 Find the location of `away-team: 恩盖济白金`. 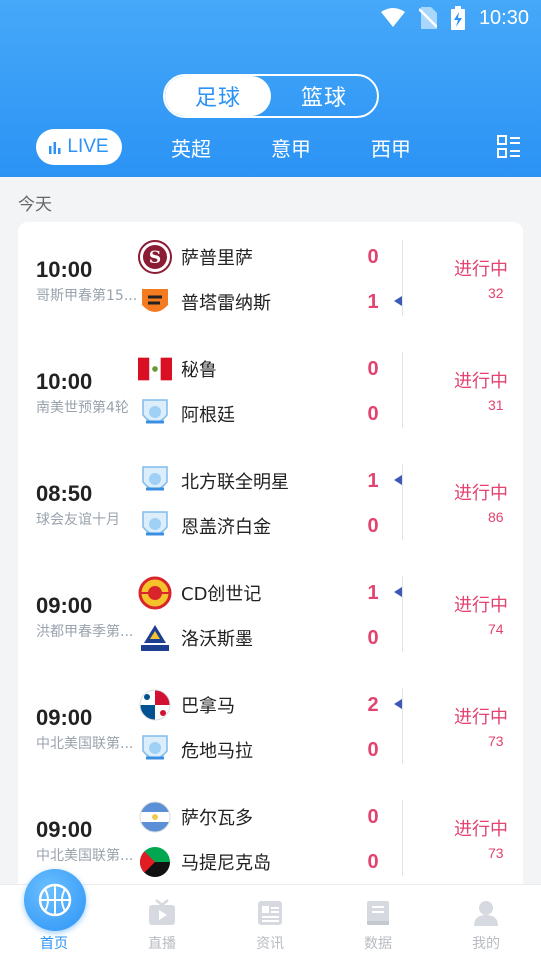

away-team: 恩盖济白金 is located at coordinates (204, 526).